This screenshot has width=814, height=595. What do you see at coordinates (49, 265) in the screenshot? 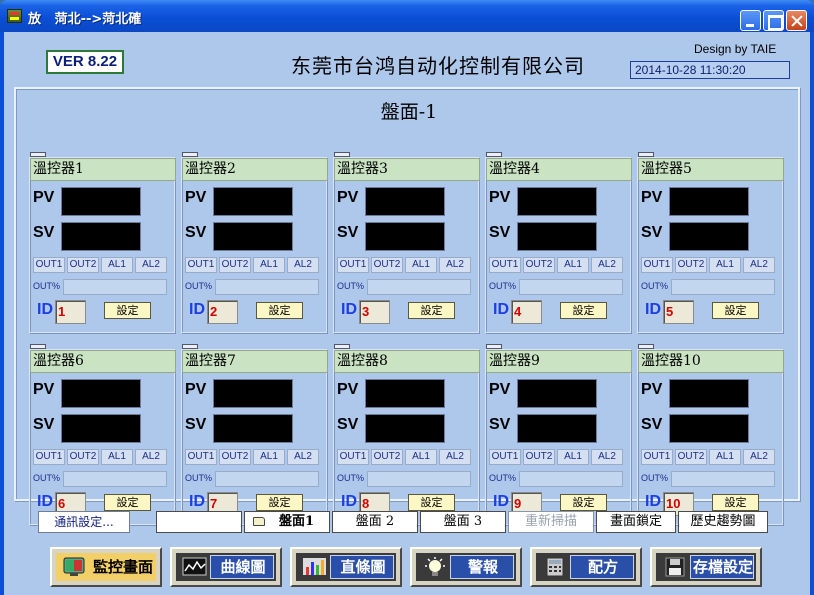
I see `indicator-lamp: OUT1` at bounding box center [49, 265].